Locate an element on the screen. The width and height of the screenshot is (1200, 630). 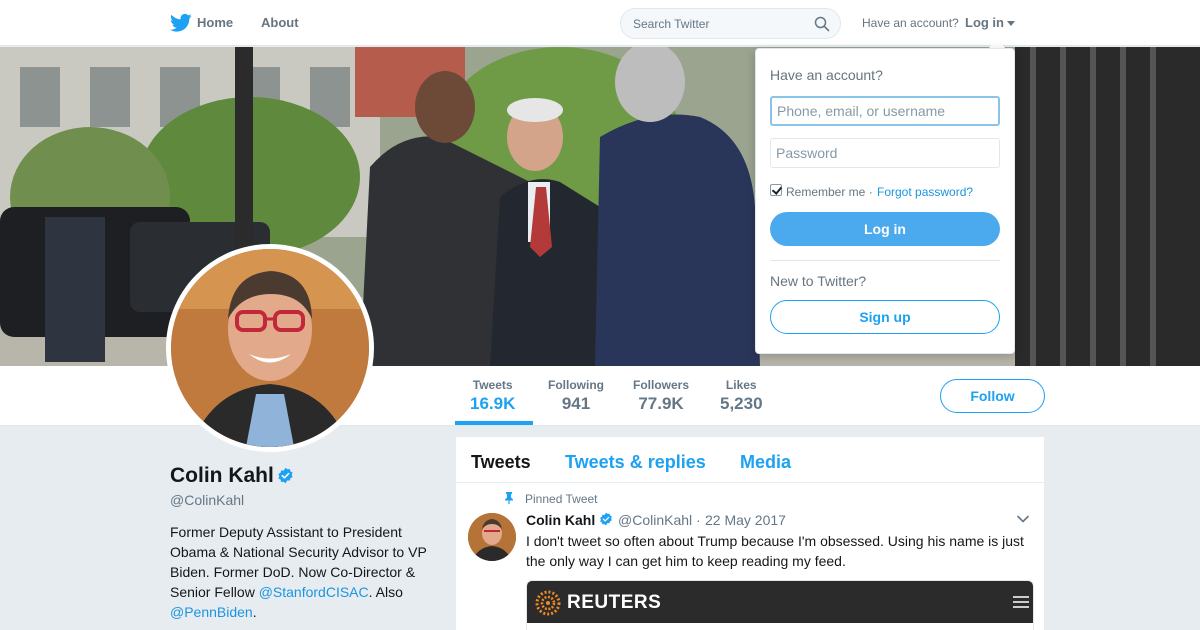
profile-name: Colin Kahl is located at coordinates (222, 476).